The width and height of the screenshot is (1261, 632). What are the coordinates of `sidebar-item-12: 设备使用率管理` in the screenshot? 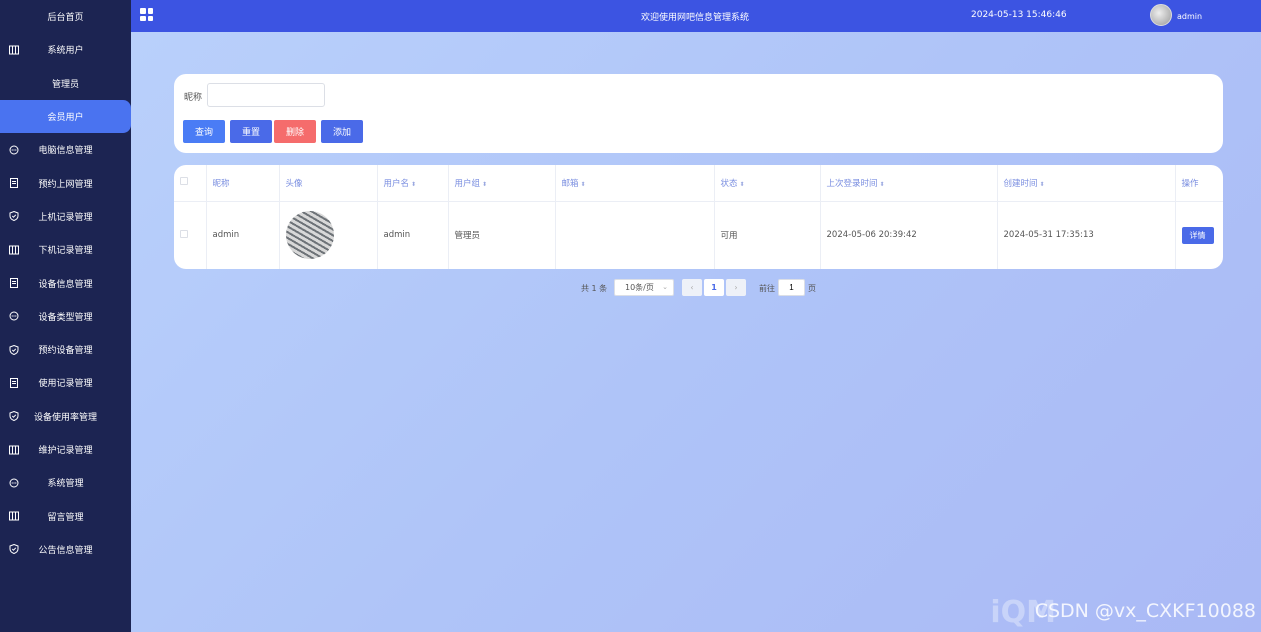 It's located at (65, 416).